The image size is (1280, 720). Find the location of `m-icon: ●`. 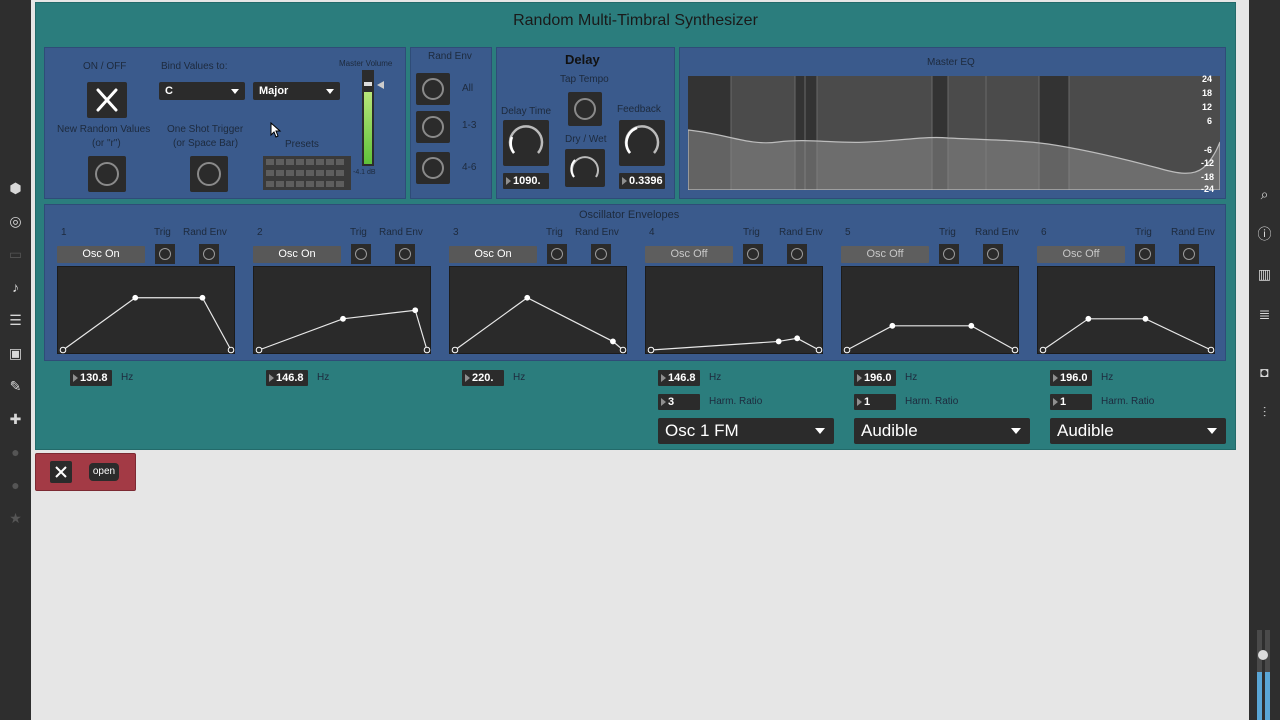

m-icon: ● is located at coordinates (15, 452).